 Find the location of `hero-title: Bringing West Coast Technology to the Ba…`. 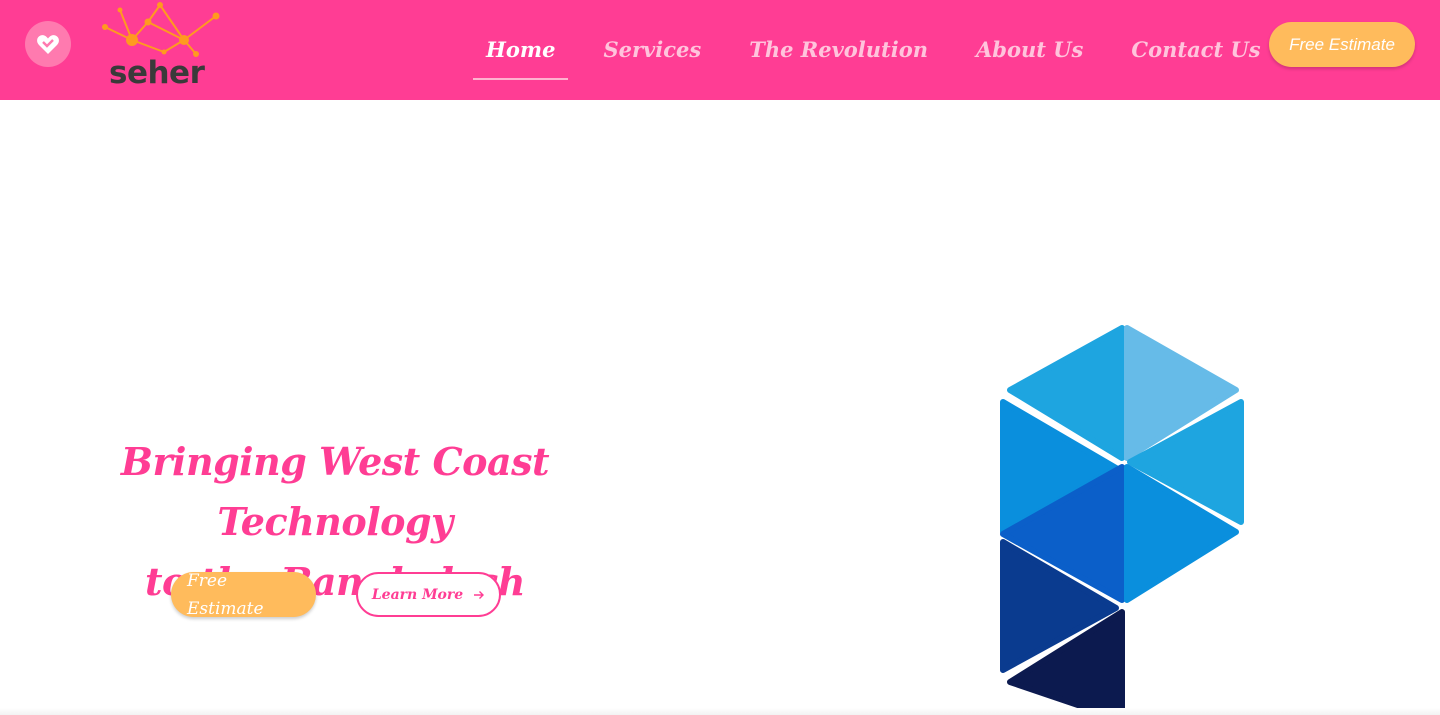

hero-title: Bringing West Coast Technology to the Ba… is located at coordinates (335, 522).